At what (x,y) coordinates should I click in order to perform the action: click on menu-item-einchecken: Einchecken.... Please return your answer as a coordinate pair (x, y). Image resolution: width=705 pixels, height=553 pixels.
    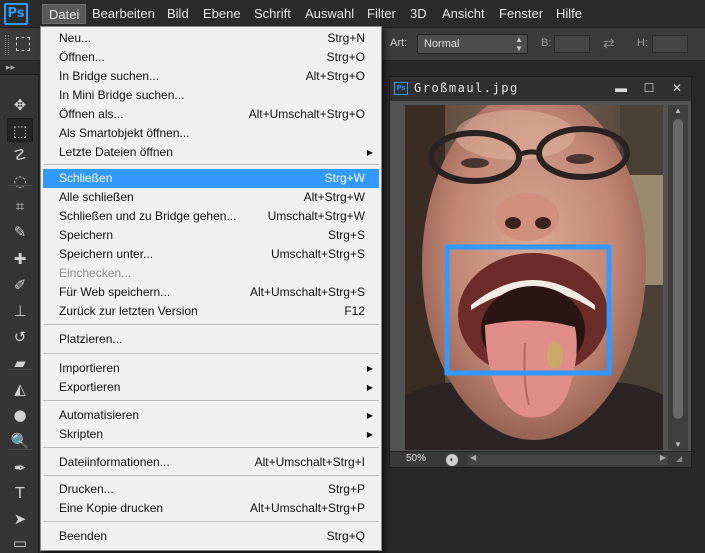
    Looking at the image, I should click on (211, 273).